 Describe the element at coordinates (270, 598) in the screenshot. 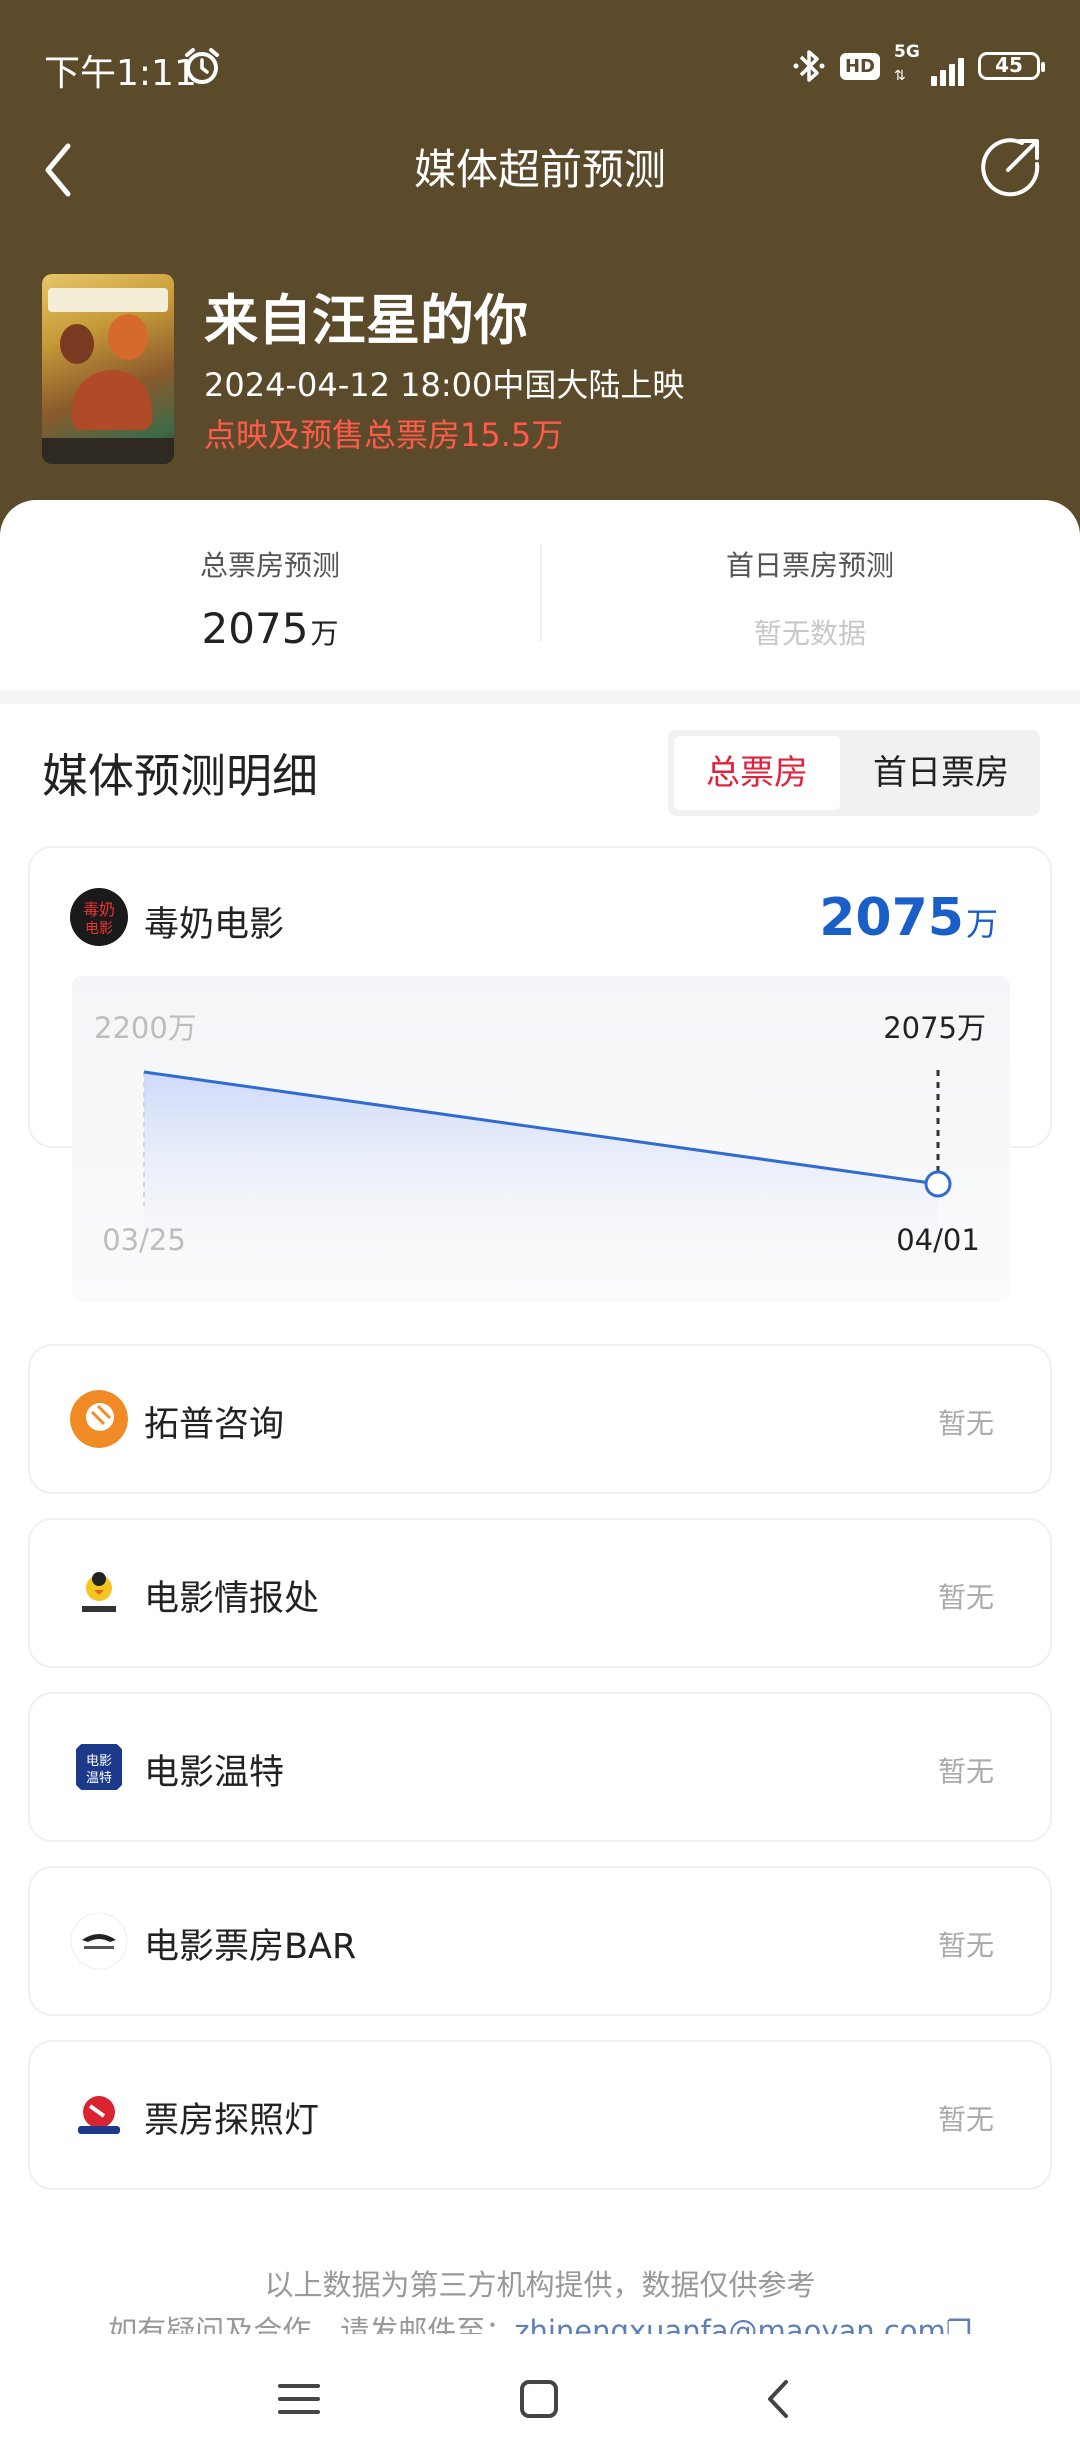

I see `total-forecast: 总票房预测 2075万` at that location.